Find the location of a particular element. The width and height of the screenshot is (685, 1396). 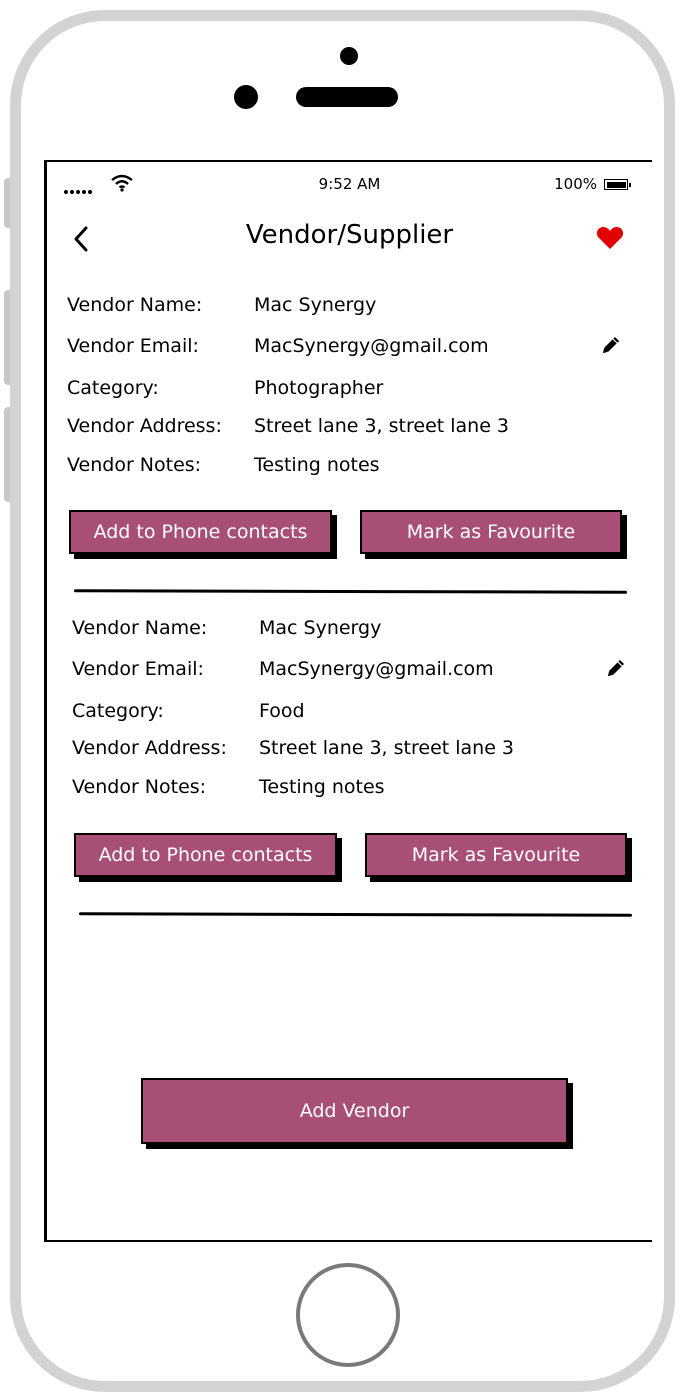

battery-percentage: 100% is located at coordinates (575, 184).